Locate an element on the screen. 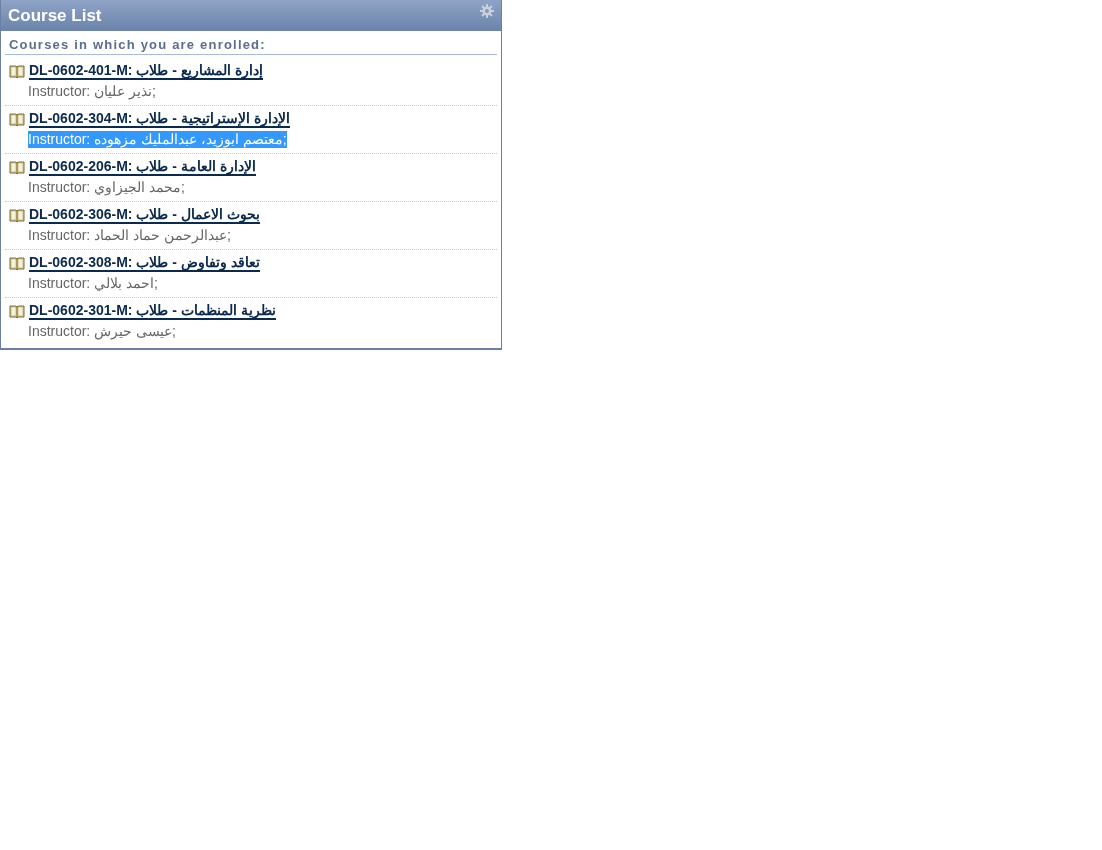  instructor-text: Instructor: نذير عليان; is located at coordinates (92, 91).